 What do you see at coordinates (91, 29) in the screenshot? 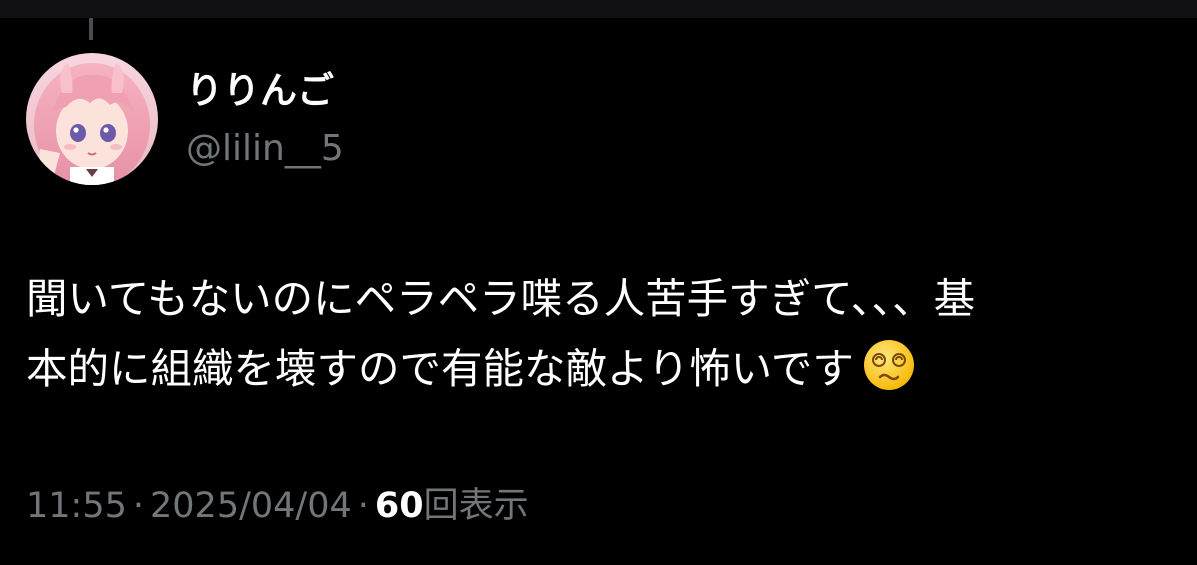
I see `thread-connector-line` at bounding box center [91, 29].